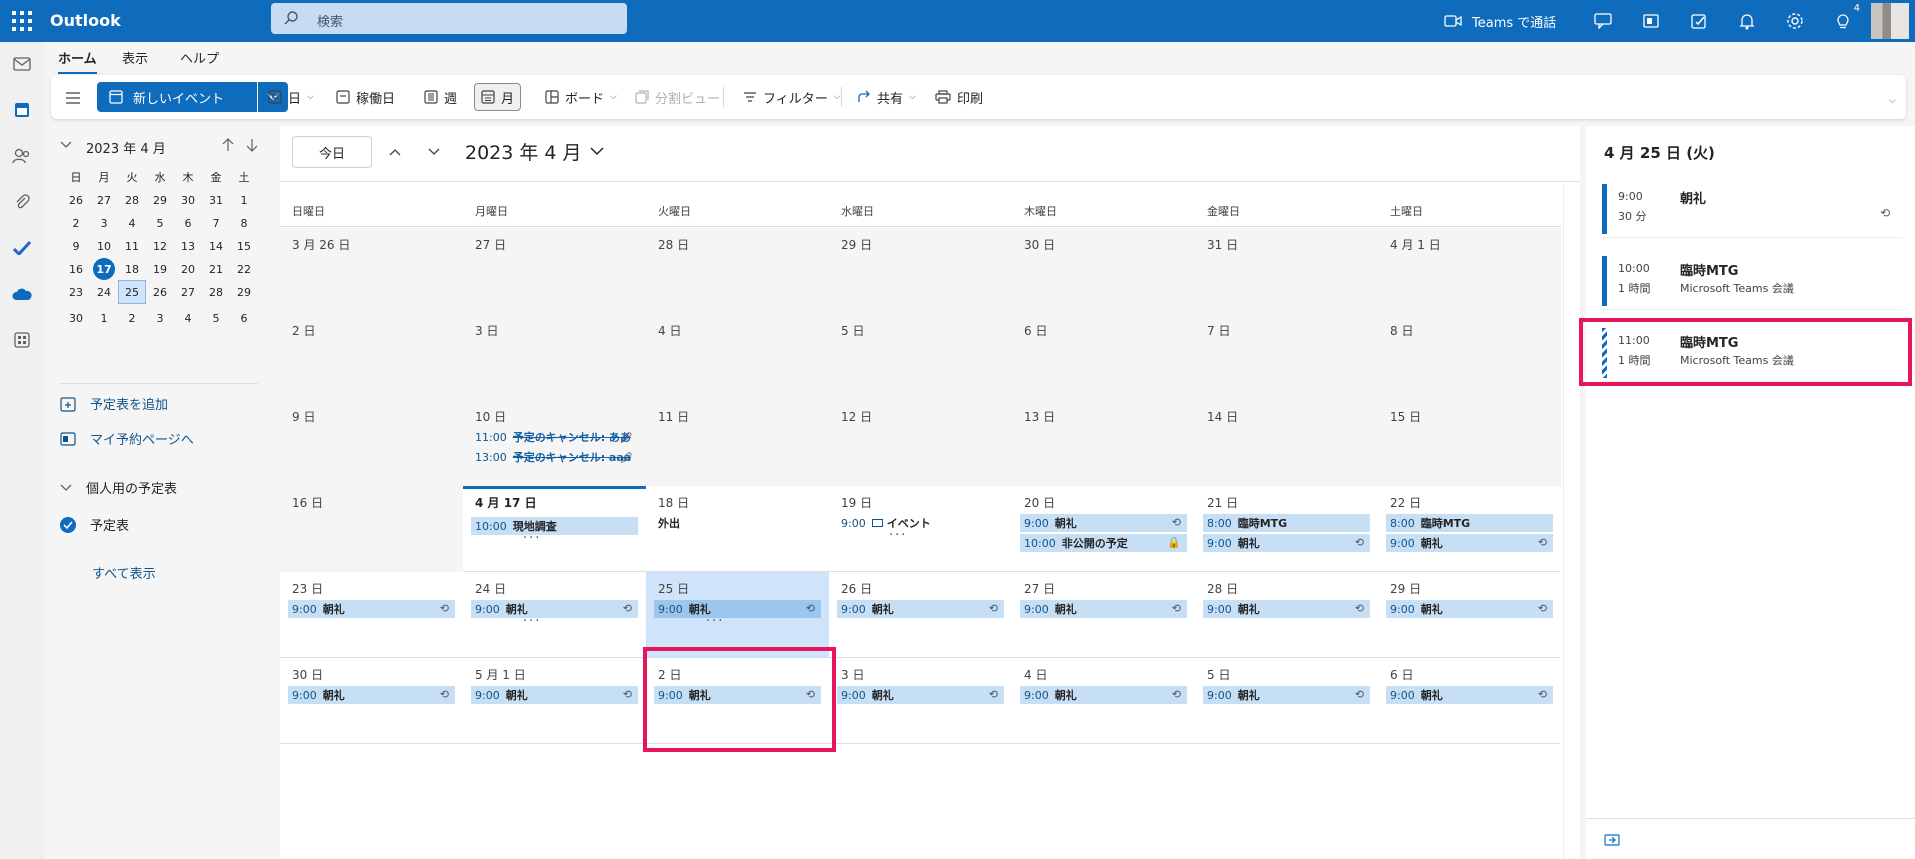 This screenshot has width=1915, height=859. I want to click on day-cell: 12 日, so click(920, 443).